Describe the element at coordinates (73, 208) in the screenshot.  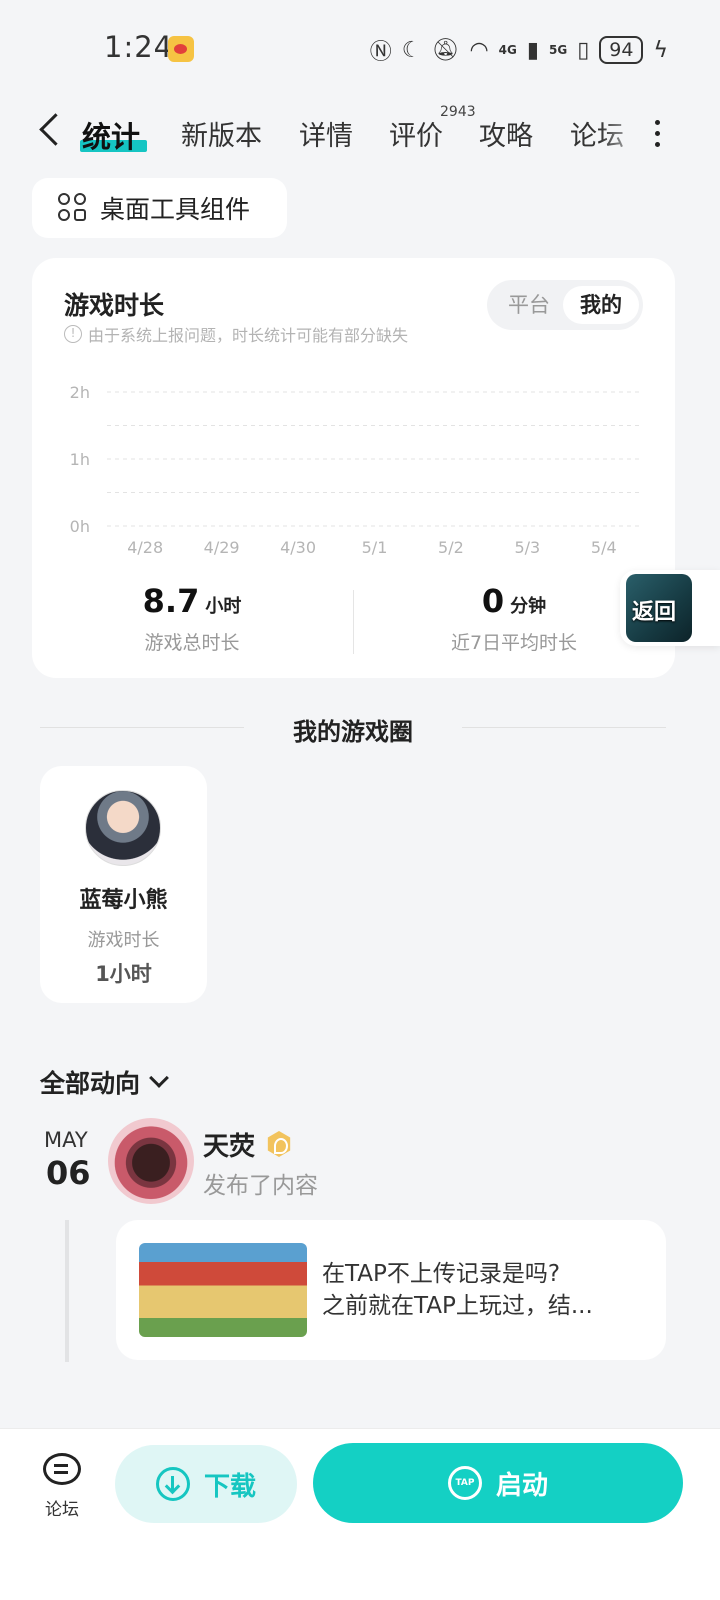
I see `widget-grid-icon` at that location.